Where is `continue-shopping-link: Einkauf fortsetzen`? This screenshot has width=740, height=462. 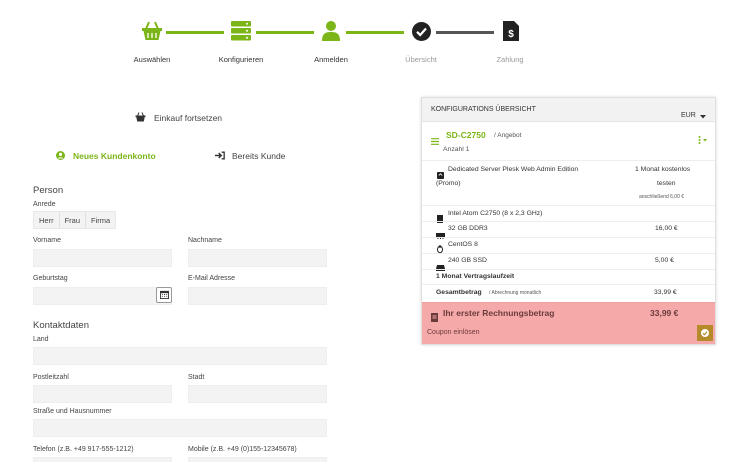
continue-shopping-link: Einkauf fortsetzen is located at coordinates (178, 118).